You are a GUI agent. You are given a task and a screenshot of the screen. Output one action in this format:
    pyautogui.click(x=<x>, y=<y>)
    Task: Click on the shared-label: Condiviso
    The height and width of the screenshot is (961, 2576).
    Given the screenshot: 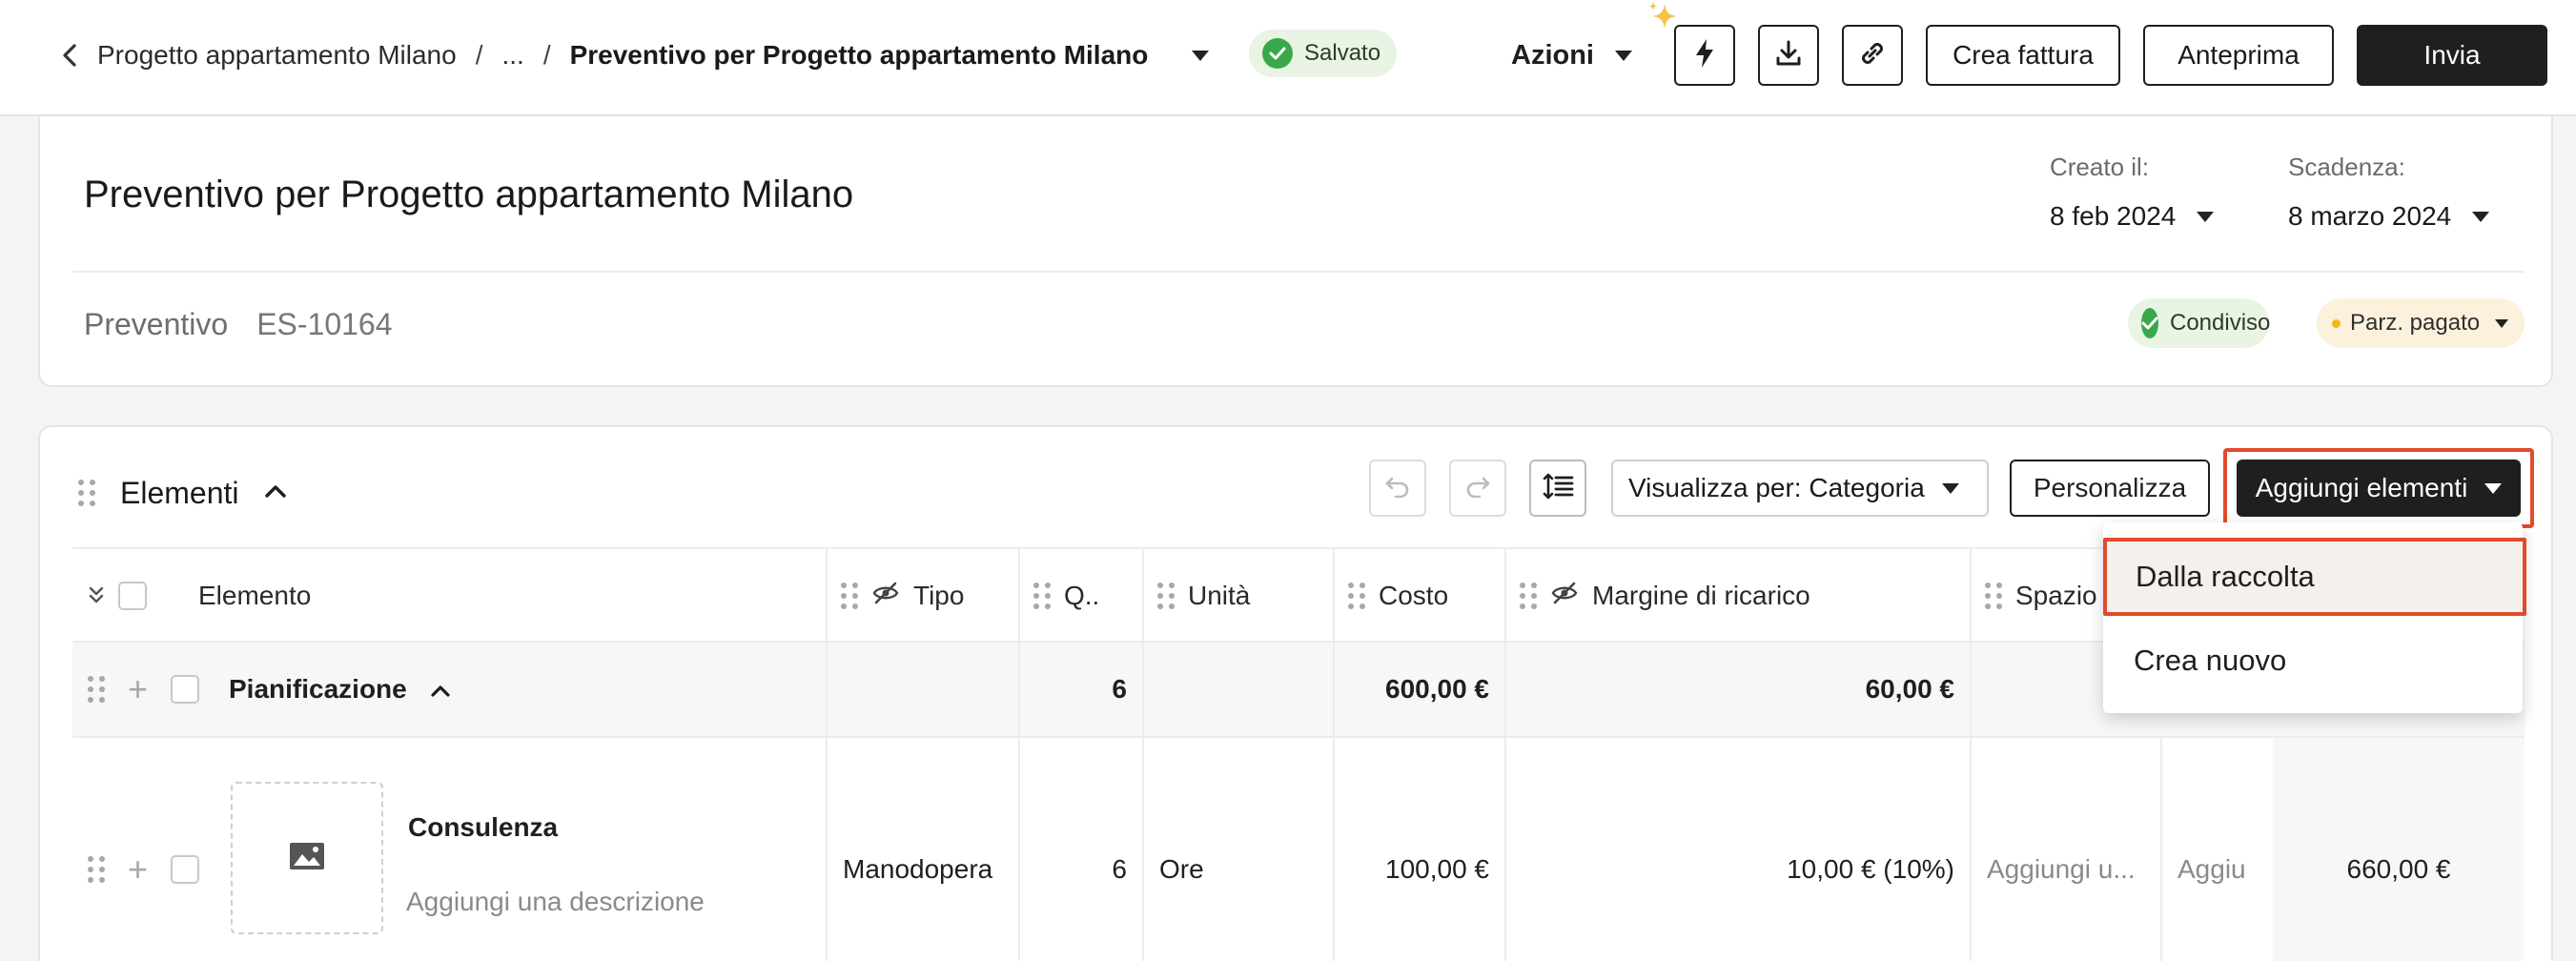 What is the action you would take?
    pyautogui.click(x=2220, y=323)
    